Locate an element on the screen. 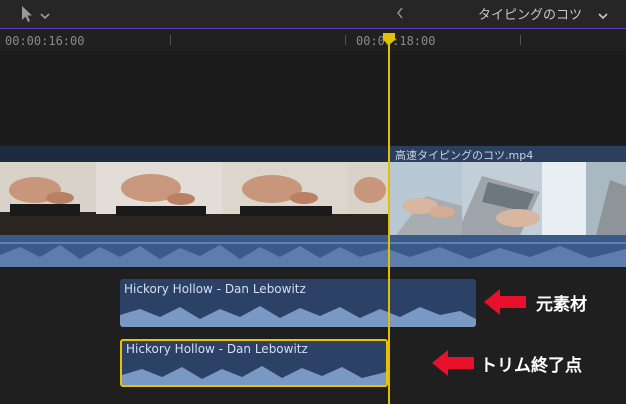 The width and height of the screenshot is (626, 404). music-clip-original: Hickory Hollow - Dan Lebowitz is located at coordinates (298, 303).